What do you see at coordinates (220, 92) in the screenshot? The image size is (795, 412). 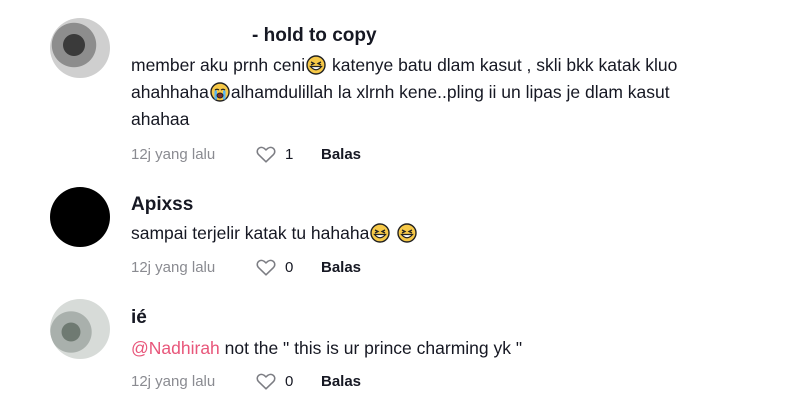 I see `loudly-crying-face-icon` at bounding box center [220, 92].